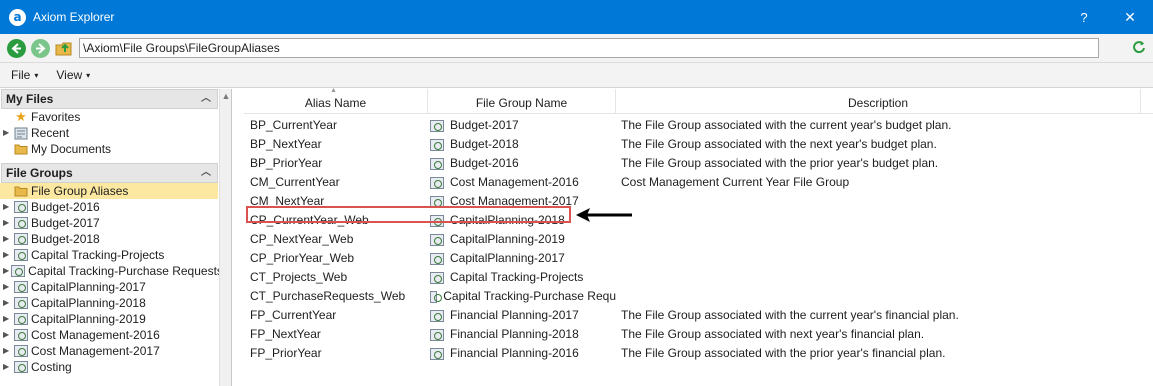 This screenshot has height=386, width=1153. I want to click on column-header-description: Description, so click(878, 101).